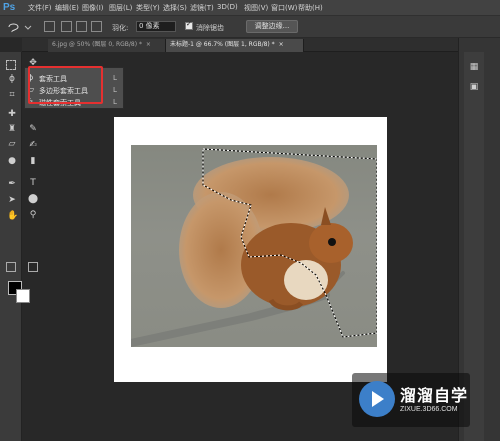 The image size is (500, 441). What do you see at coordinates (12, 144) in the screenshot?
I see `eraser-tool-icon: ▱` at bounding box center [12, 144].